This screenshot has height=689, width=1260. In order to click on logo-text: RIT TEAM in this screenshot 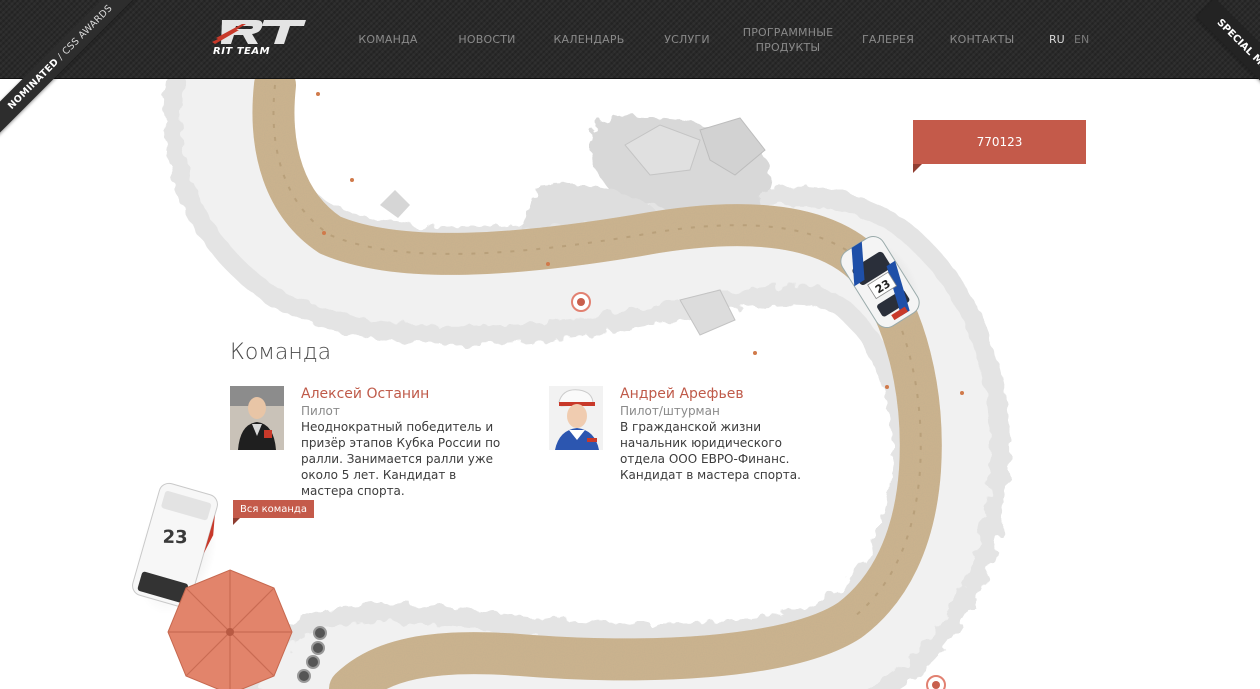, I will do `click(242, 51)`.